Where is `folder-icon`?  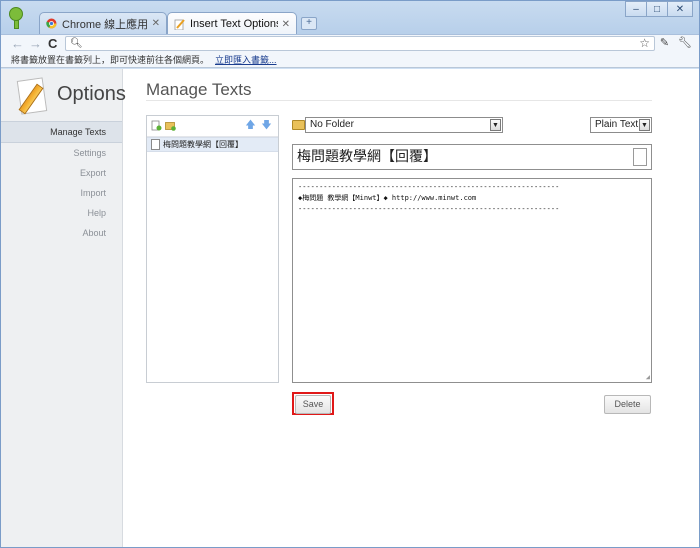 folder-icon is located at coordinates (298, 125).